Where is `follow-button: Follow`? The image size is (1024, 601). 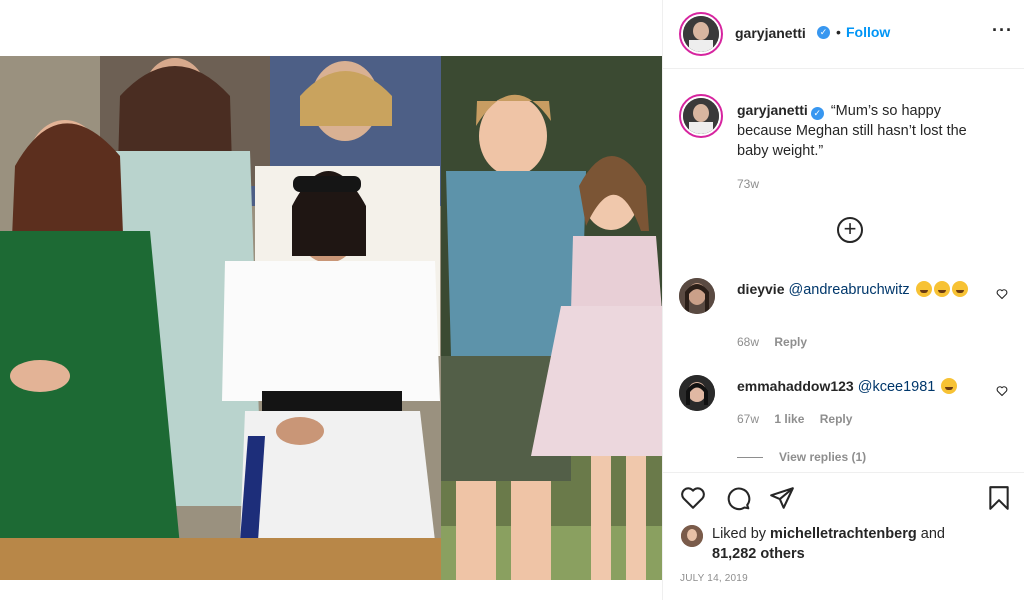 follow-button: Follow is located at coordinates (868, 32).